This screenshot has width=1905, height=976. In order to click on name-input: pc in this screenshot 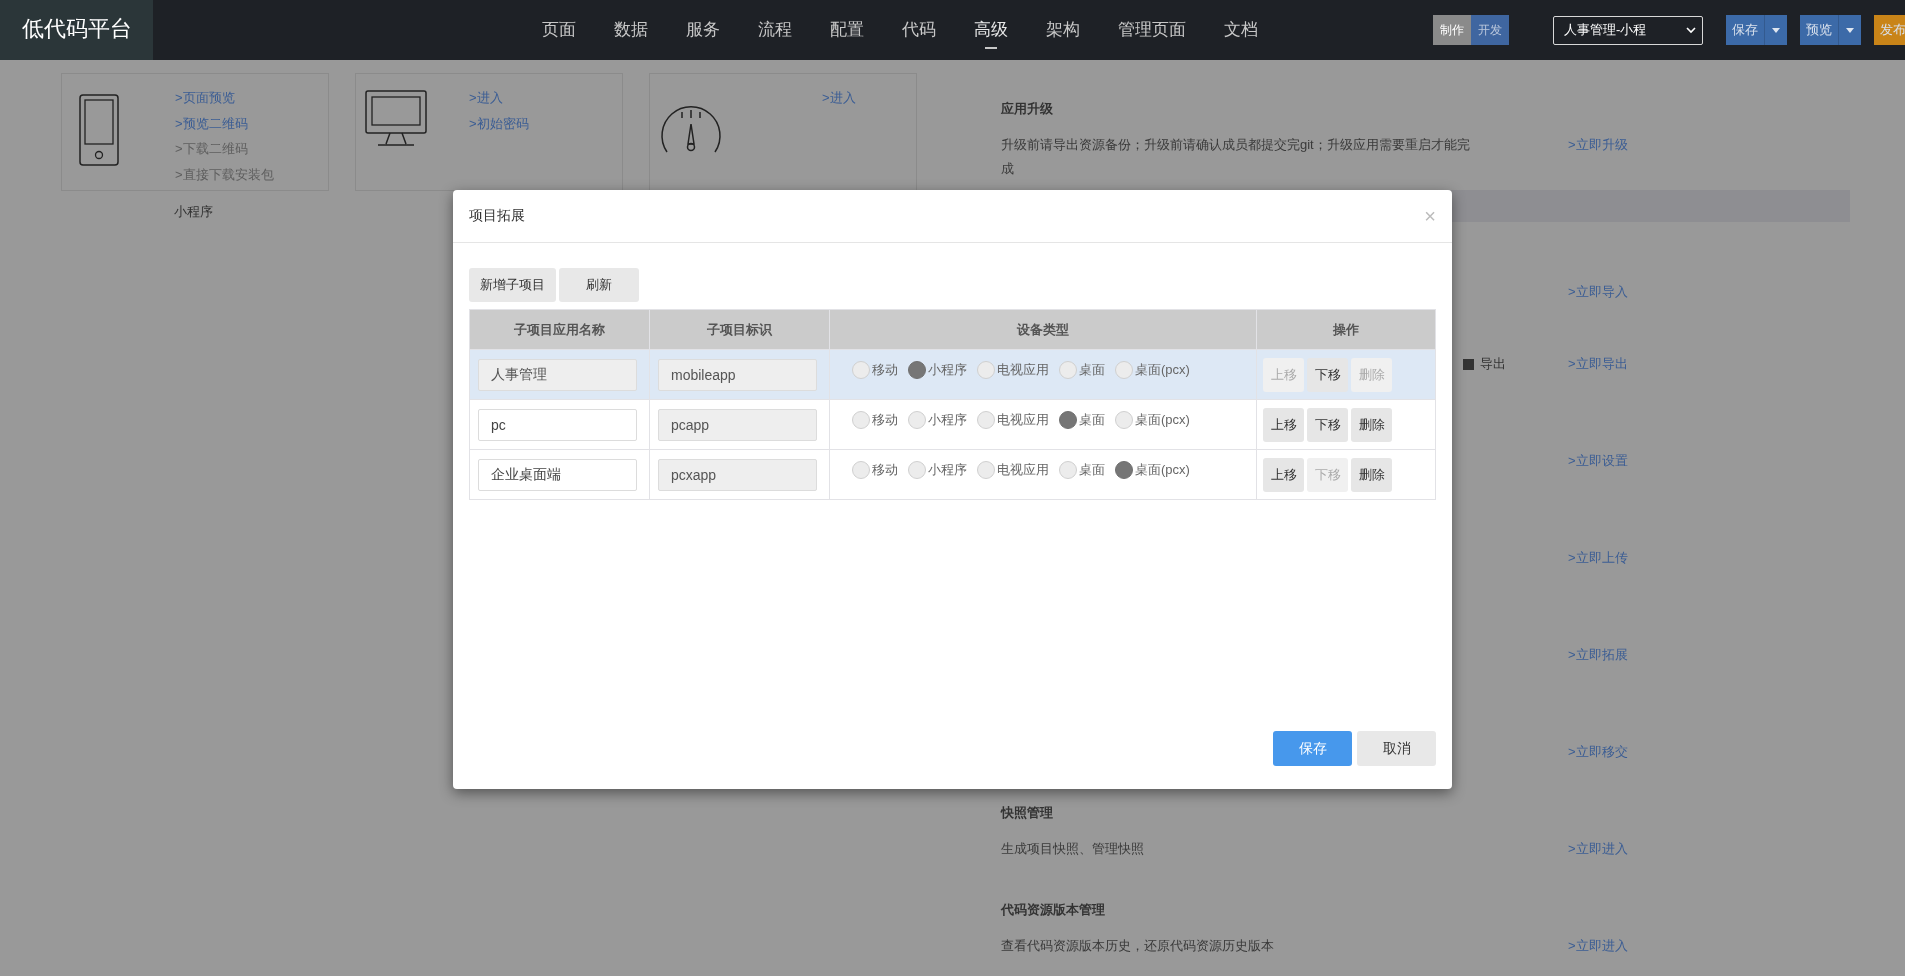, I will do `click(557, 424)`.